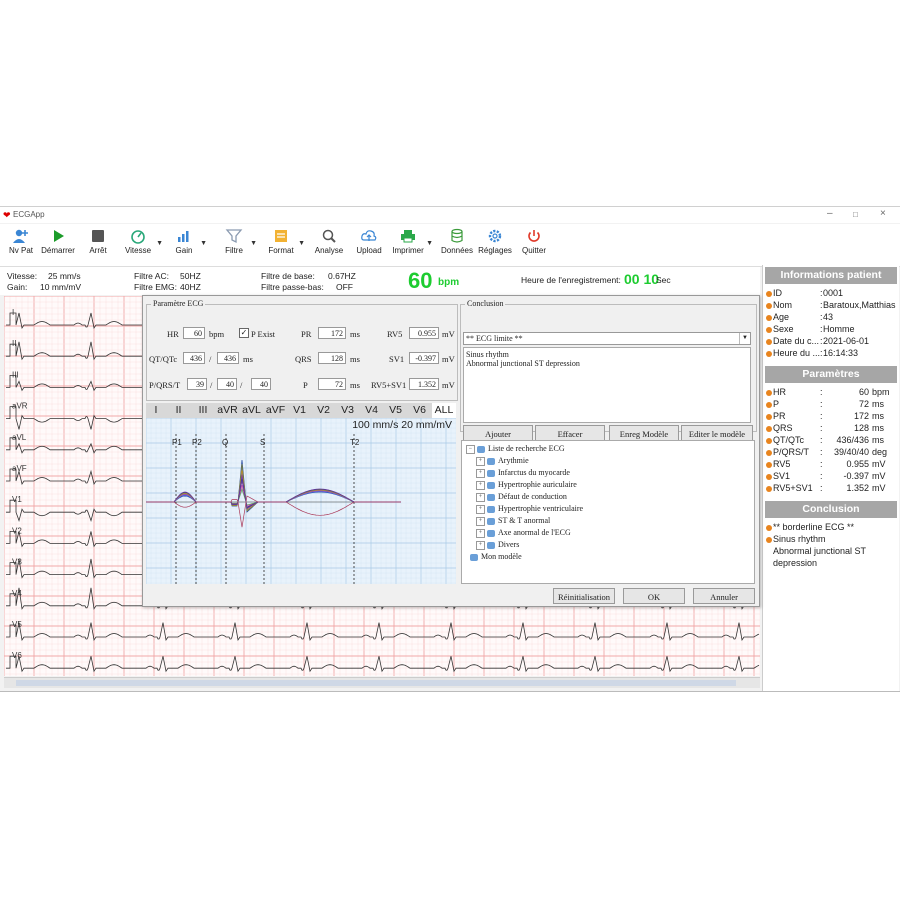 The height and width of the screenshot is (900, 900). What do you see at coordinates (197, 384) in the screenshot?
I see `p-axis-field: 39` at bounding box center [197, 384].